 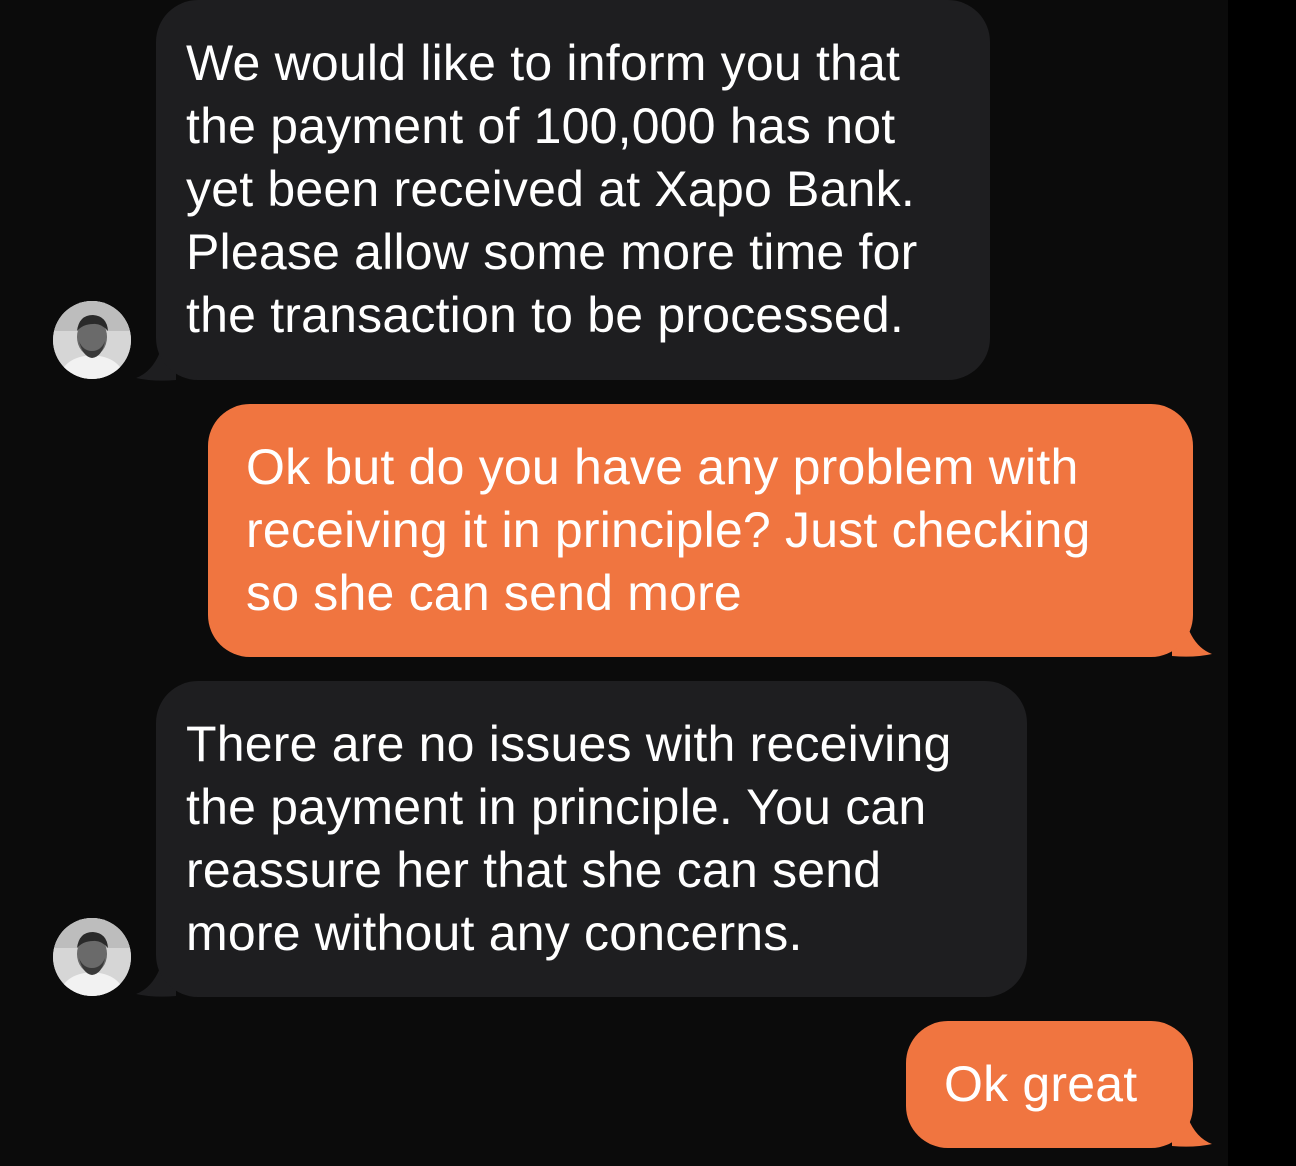 What do you see at coordinates (543, 63) in the screenshot?
I see `message-text-line: We would like to inform you that` at bounding box center [543, 63].